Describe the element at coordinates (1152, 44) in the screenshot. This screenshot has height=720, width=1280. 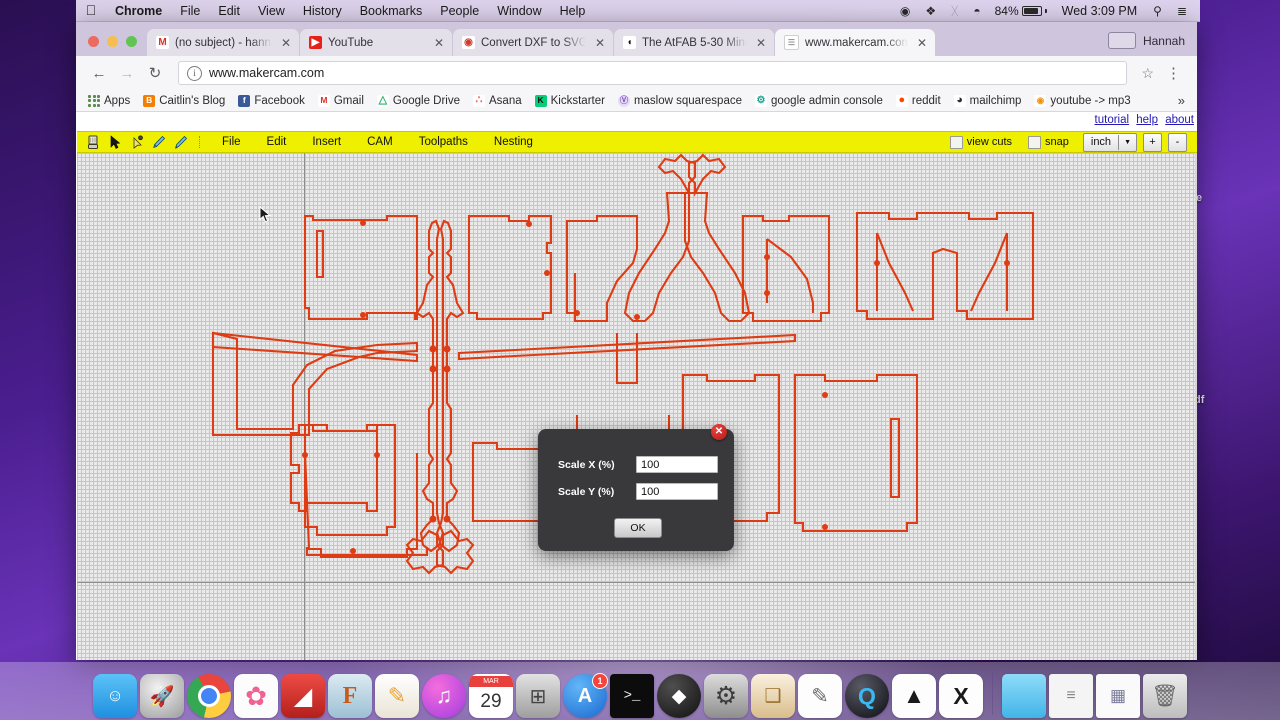
I see `profile-chip: Hannah` at that location.